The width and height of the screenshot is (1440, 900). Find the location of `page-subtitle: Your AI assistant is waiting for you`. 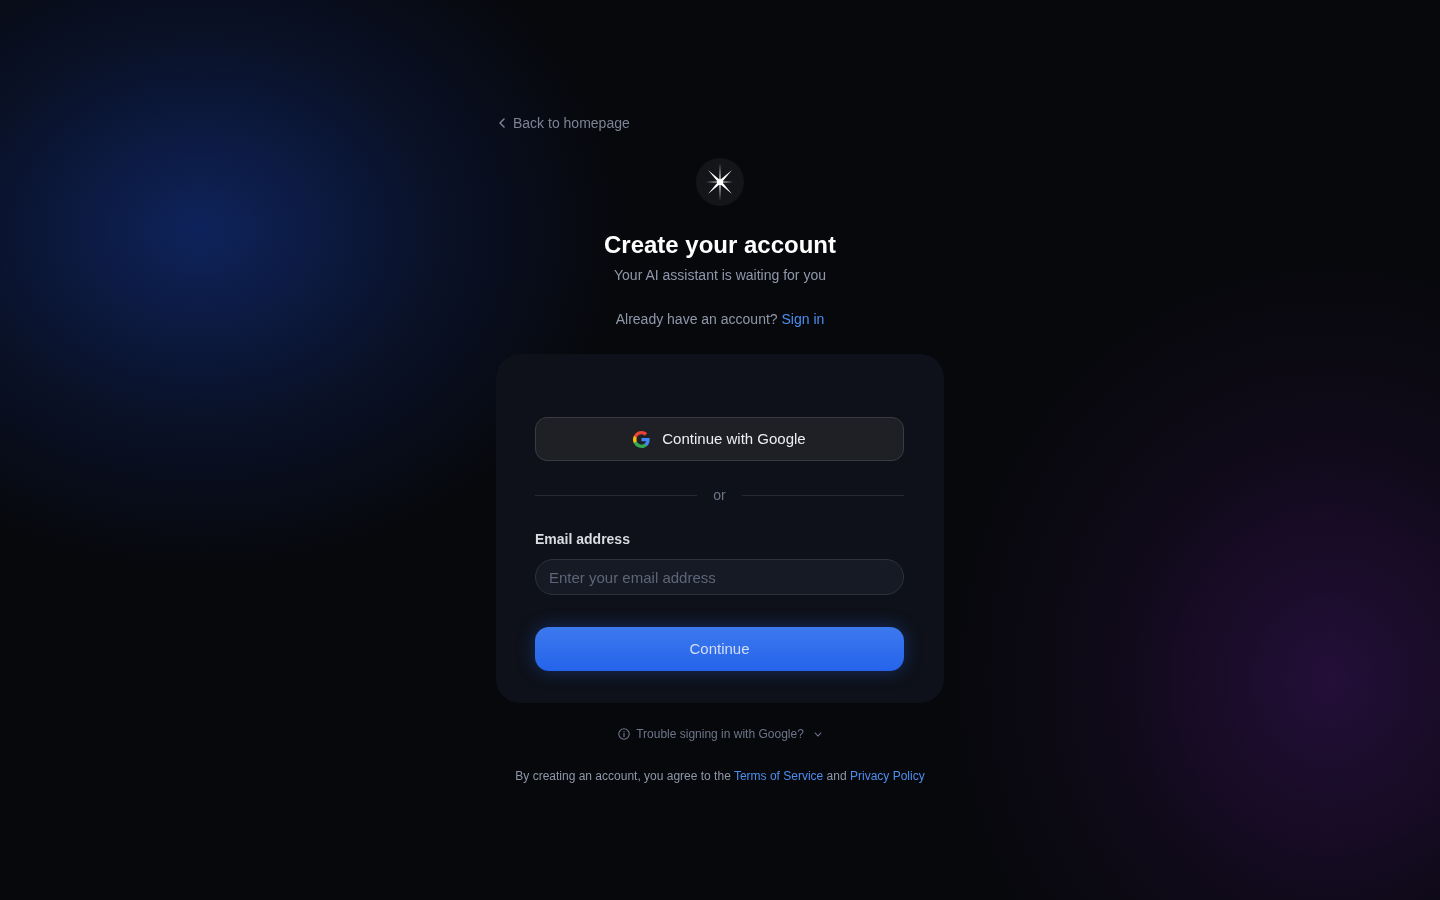

page-subtitle: Your AI assistant is waiting for you is located at coordinates (720, 275).